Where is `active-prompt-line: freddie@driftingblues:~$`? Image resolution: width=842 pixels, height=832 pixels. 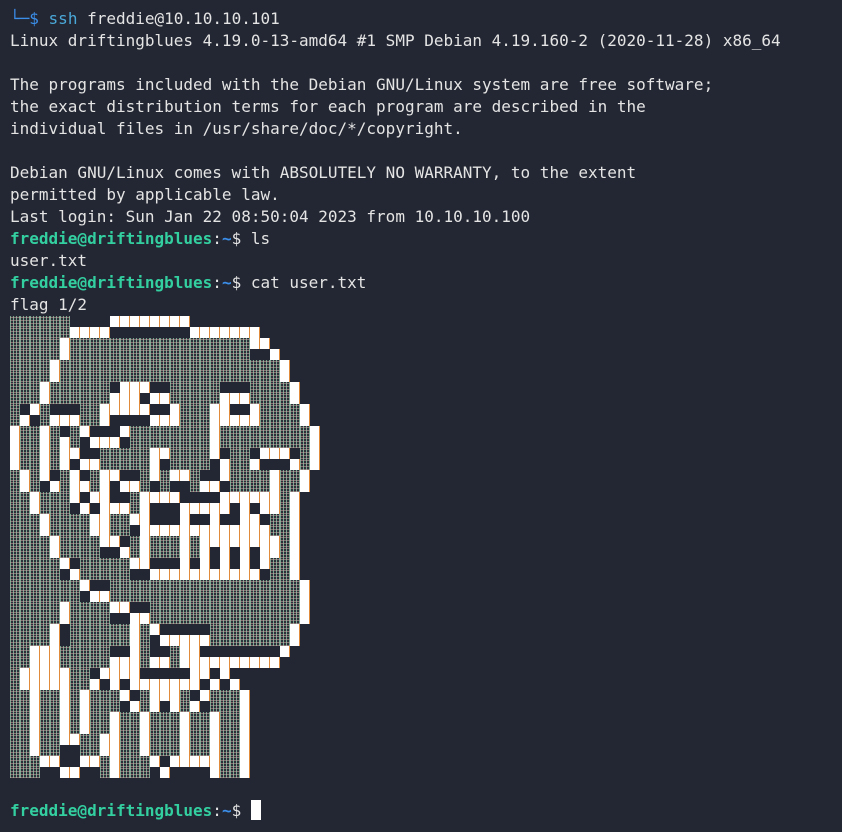
active-prompt-line: freddie@driftingblues:~$ is located at coordinates (425, 811).